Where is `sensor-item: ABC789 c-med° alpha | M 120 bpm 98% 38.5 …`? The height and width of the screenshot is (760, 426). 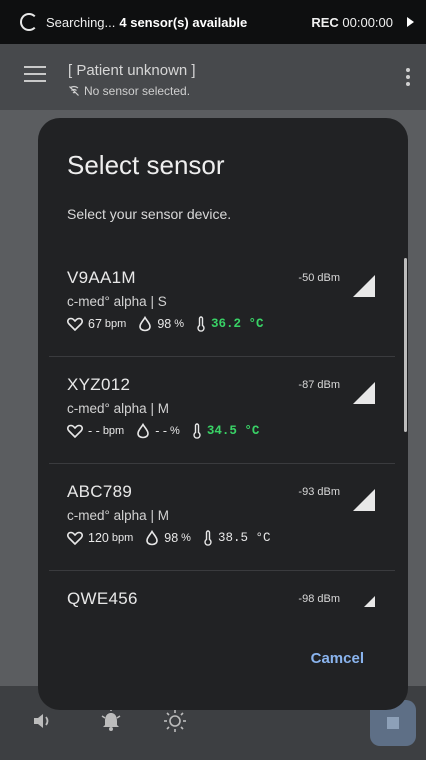 sensor-item: ABC789 c-med° alpha | M 120 bpm 98% 38.5 … is located at coordinates (222, 517).